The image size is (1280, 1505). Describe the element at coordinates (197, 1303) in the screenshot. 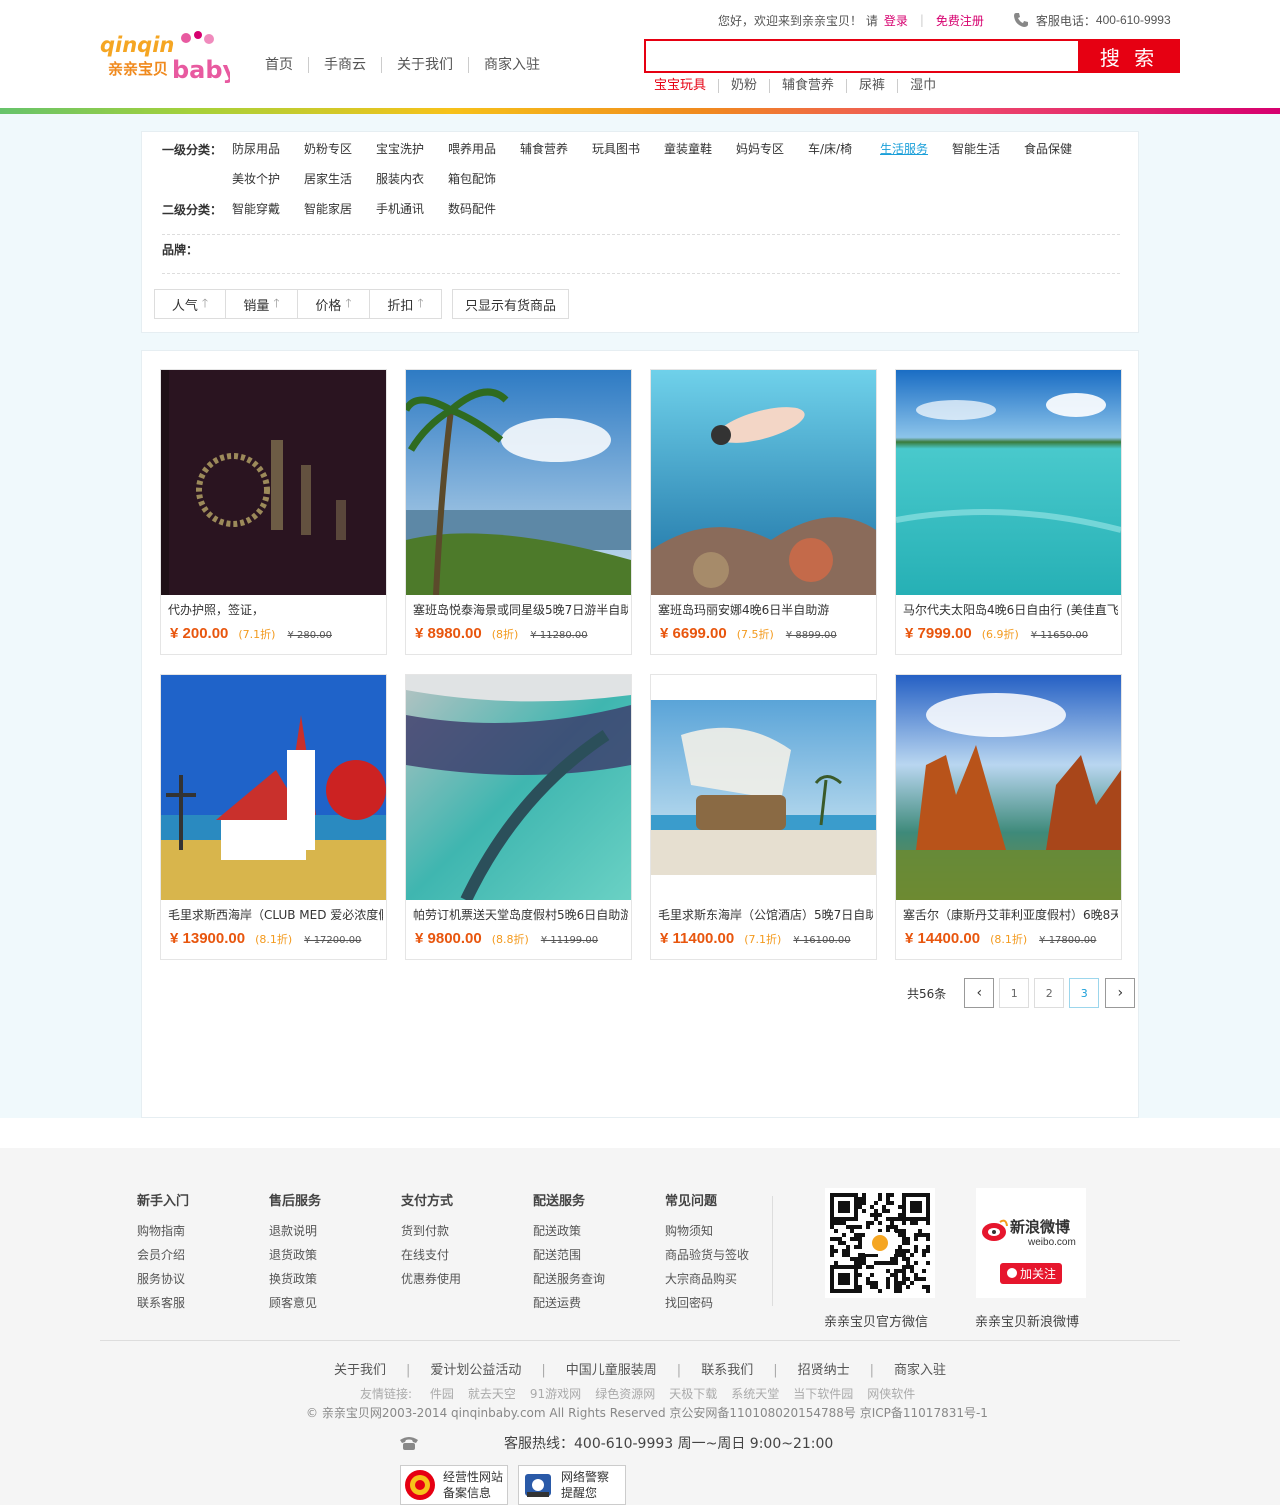

I see `footer-link: 联系客服` at that location.